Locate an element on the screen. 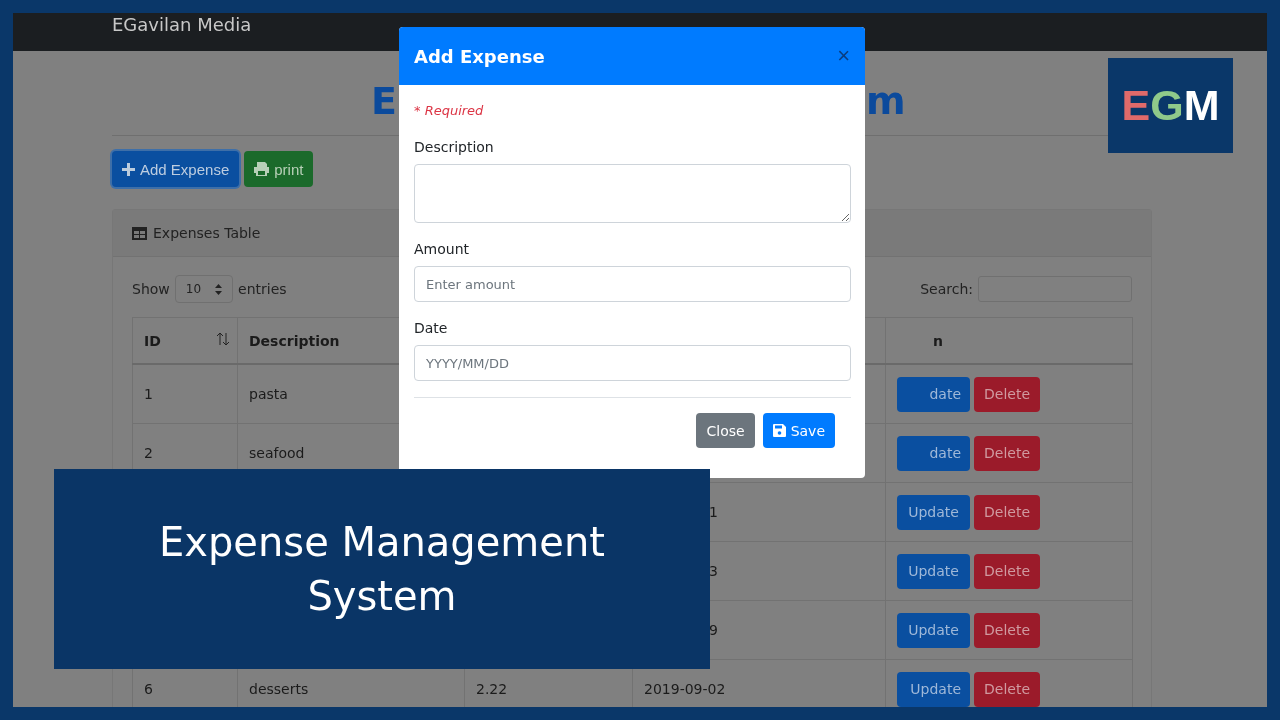 Image resolution: width=1280 pixels, height=720 pixels. column-header: ID is located at coordinates (185, 340).